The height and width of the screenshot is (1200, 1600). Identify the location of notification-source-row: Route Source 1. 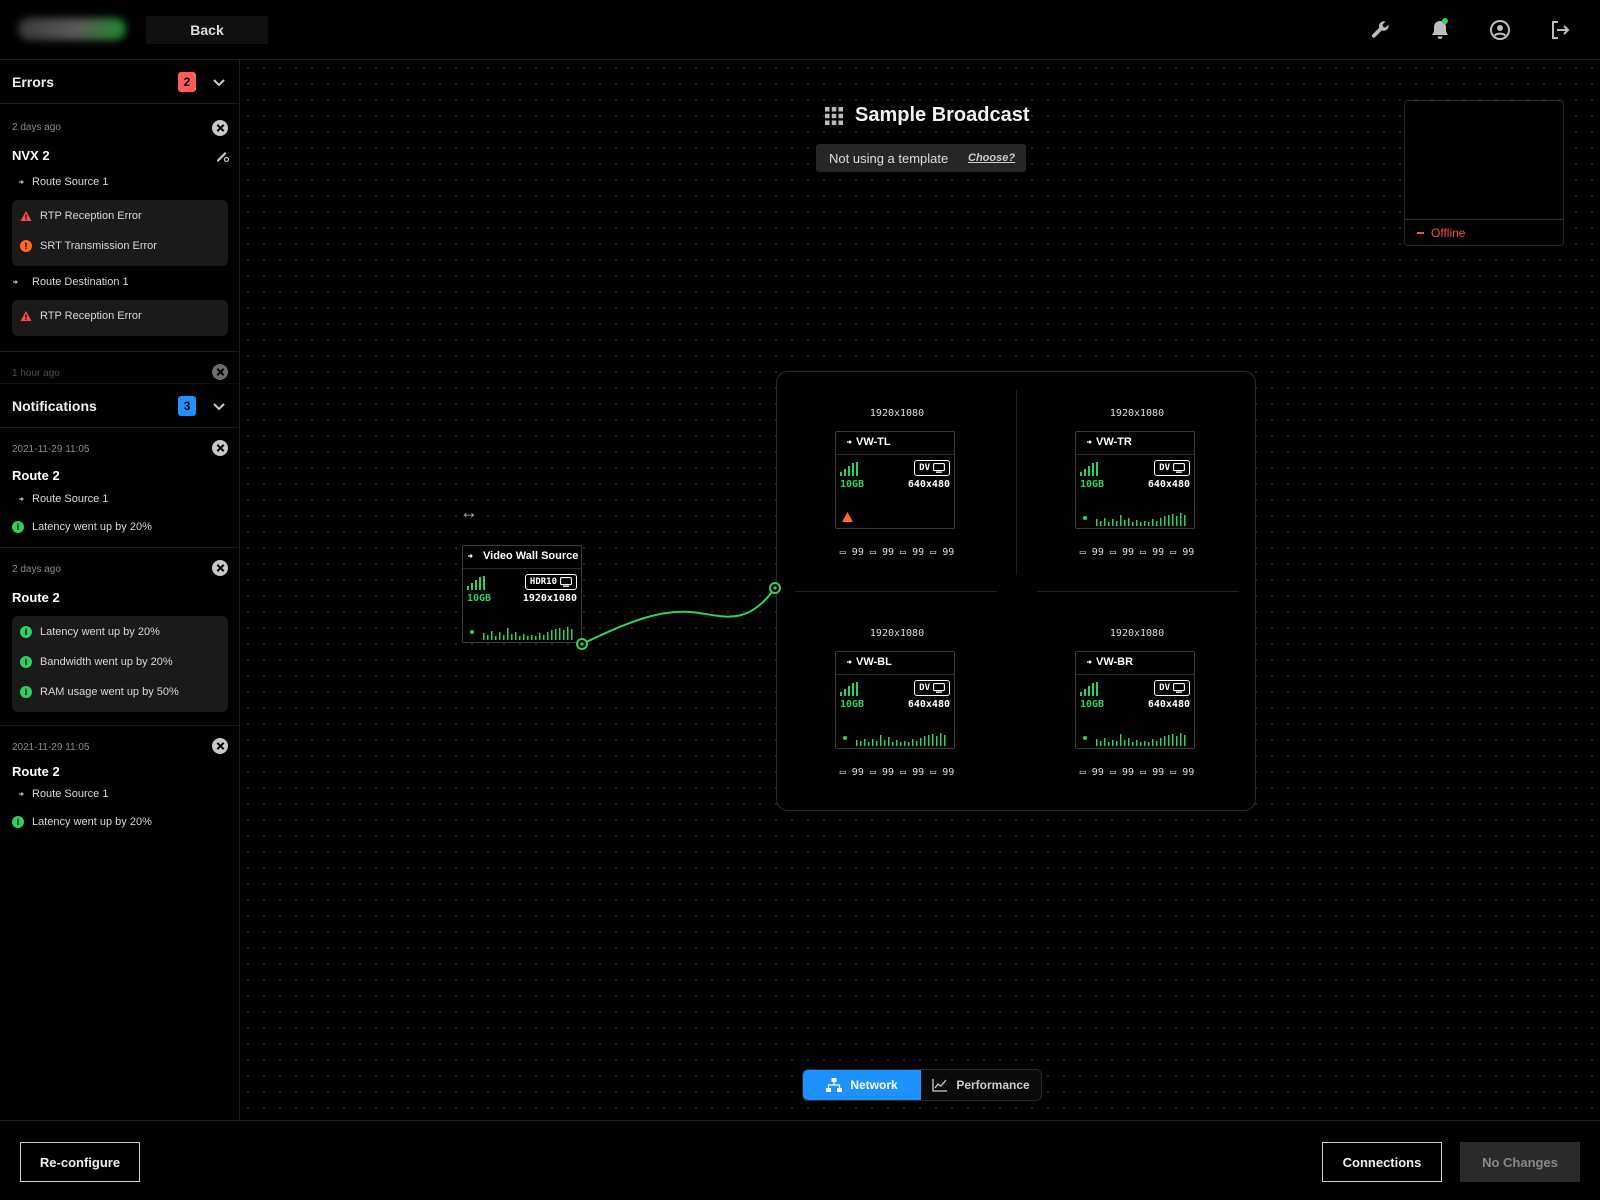
(60, 794).